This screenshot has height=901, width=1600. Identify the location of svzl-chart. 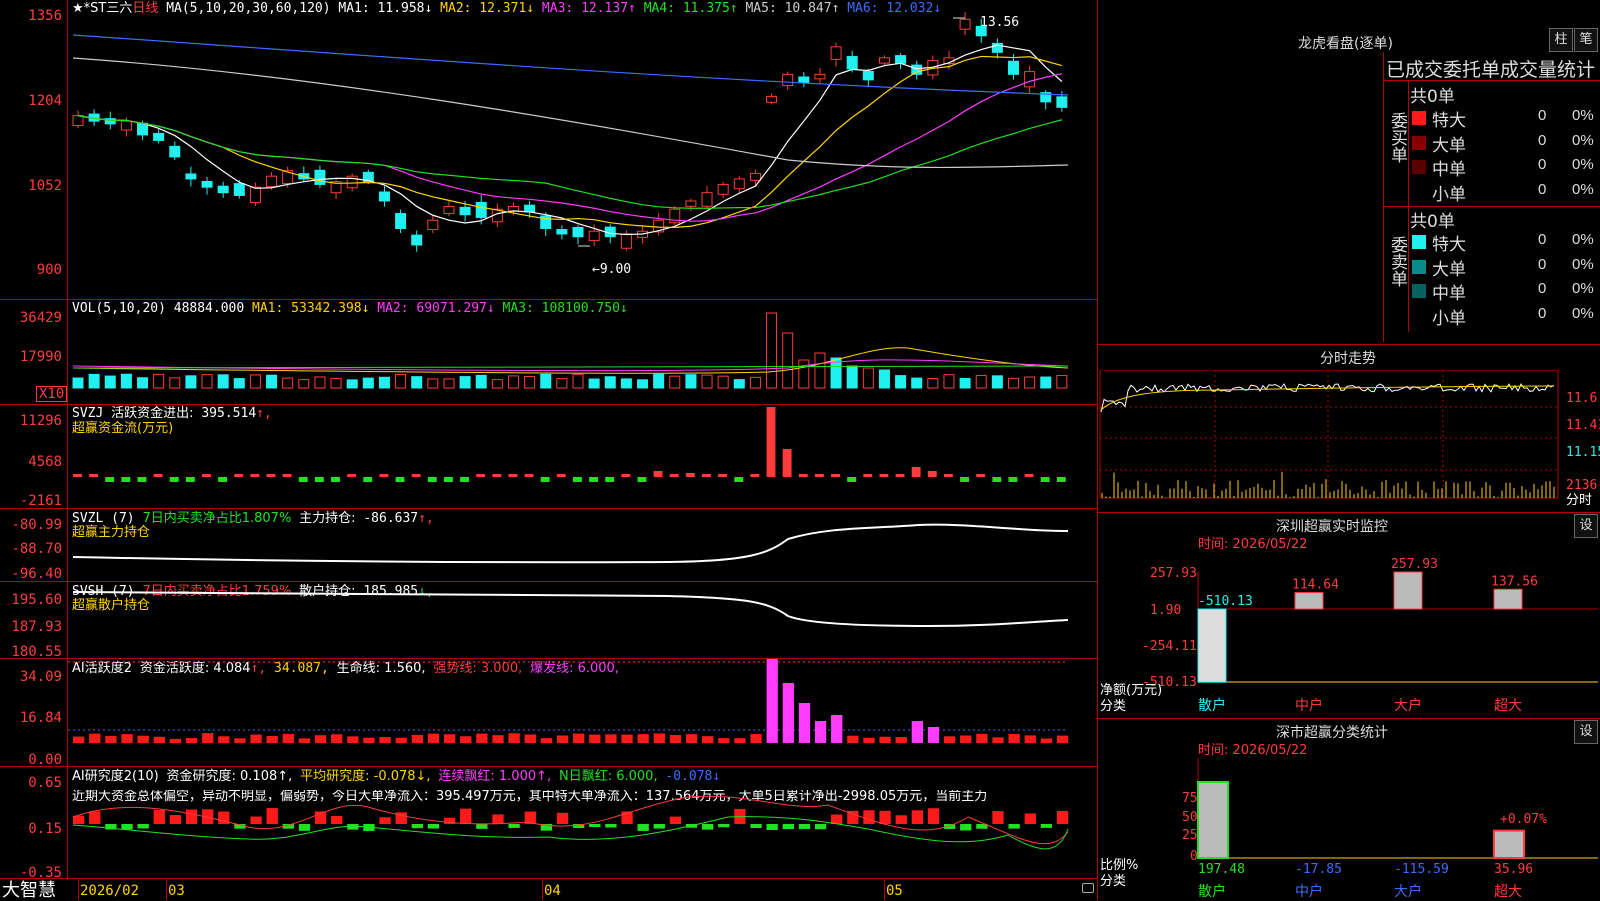
(582, 545).